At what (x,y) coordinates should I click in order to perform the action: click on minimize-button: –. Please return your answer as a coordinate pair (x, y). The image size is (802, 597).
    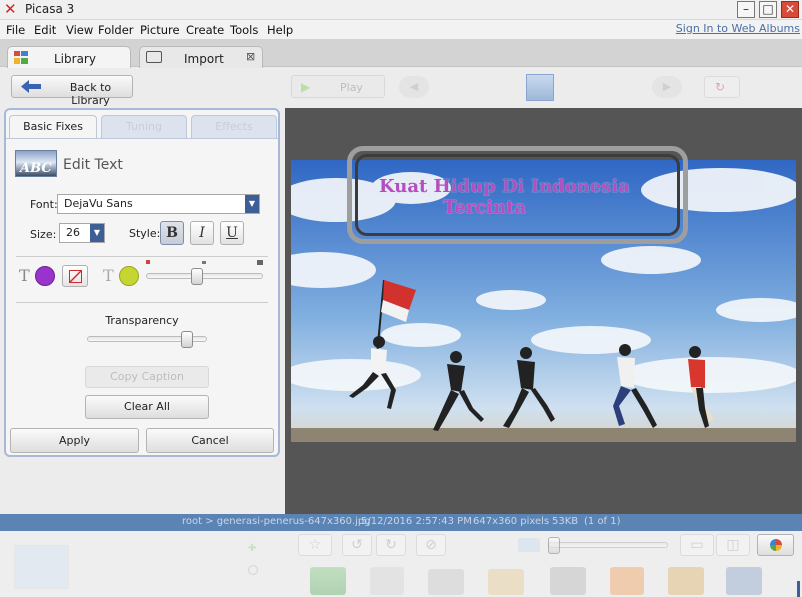
    Looking at the image, I should click on (746, 9).